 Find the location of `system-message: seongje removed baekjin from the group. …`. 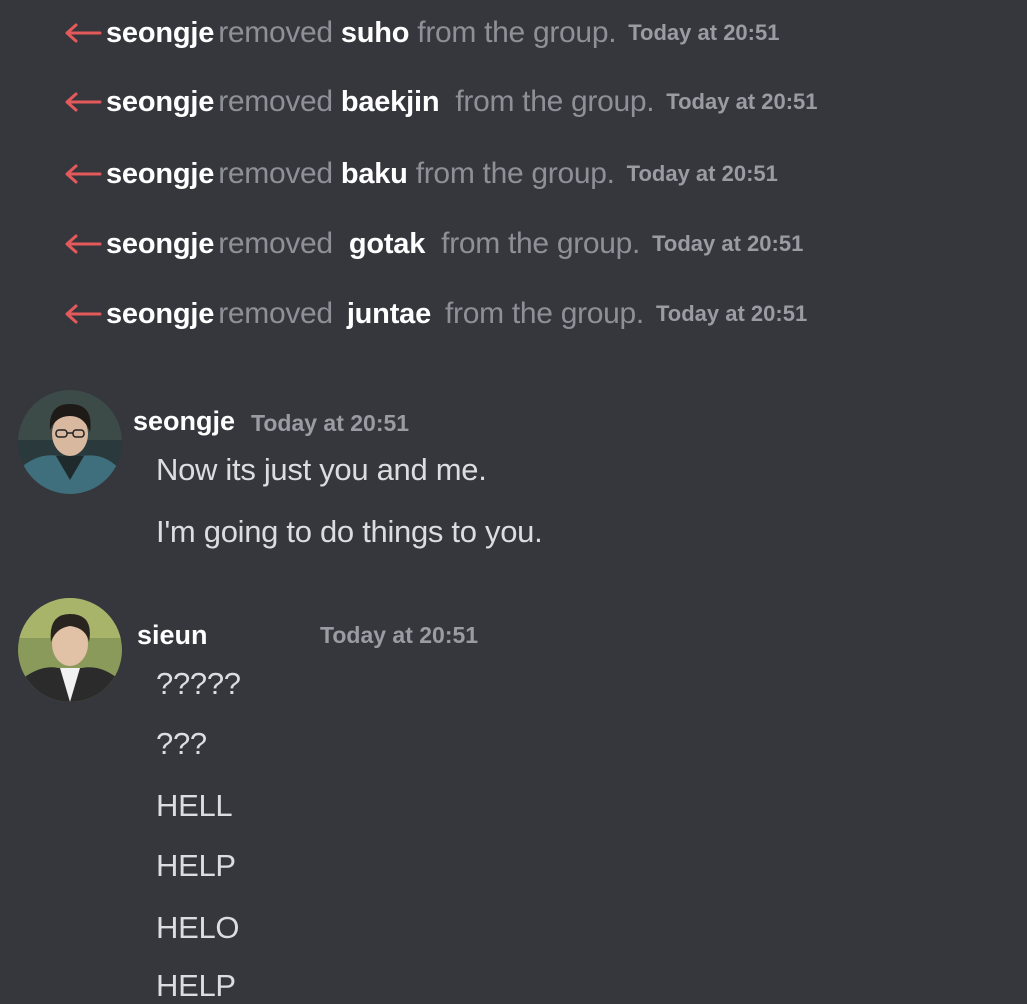

system-message: seongje removed baekjin from the group. … is located at coordinates (439, 102).